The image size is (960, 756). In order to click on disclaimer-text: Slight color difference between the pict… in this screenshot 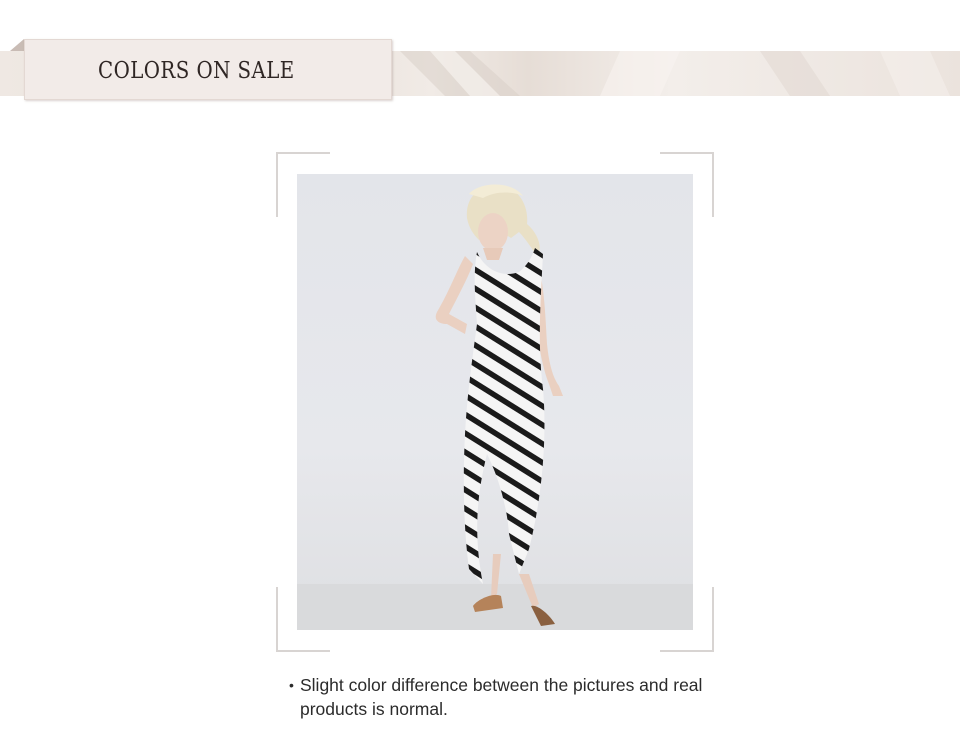, I will do `click(501, 697)`.